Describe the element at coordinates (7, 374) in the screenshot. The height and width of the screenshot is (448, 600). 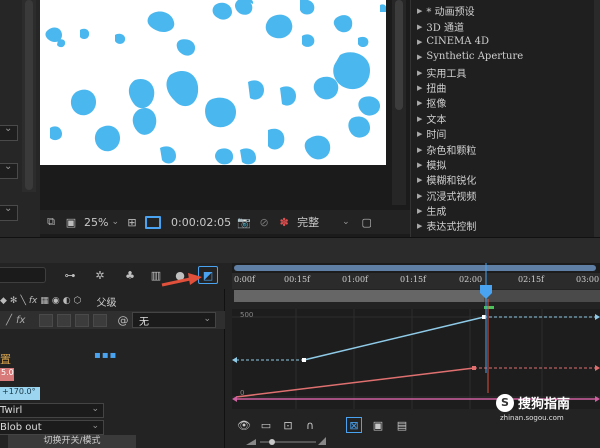
I see `property-value-pink: 5.0` at that location.